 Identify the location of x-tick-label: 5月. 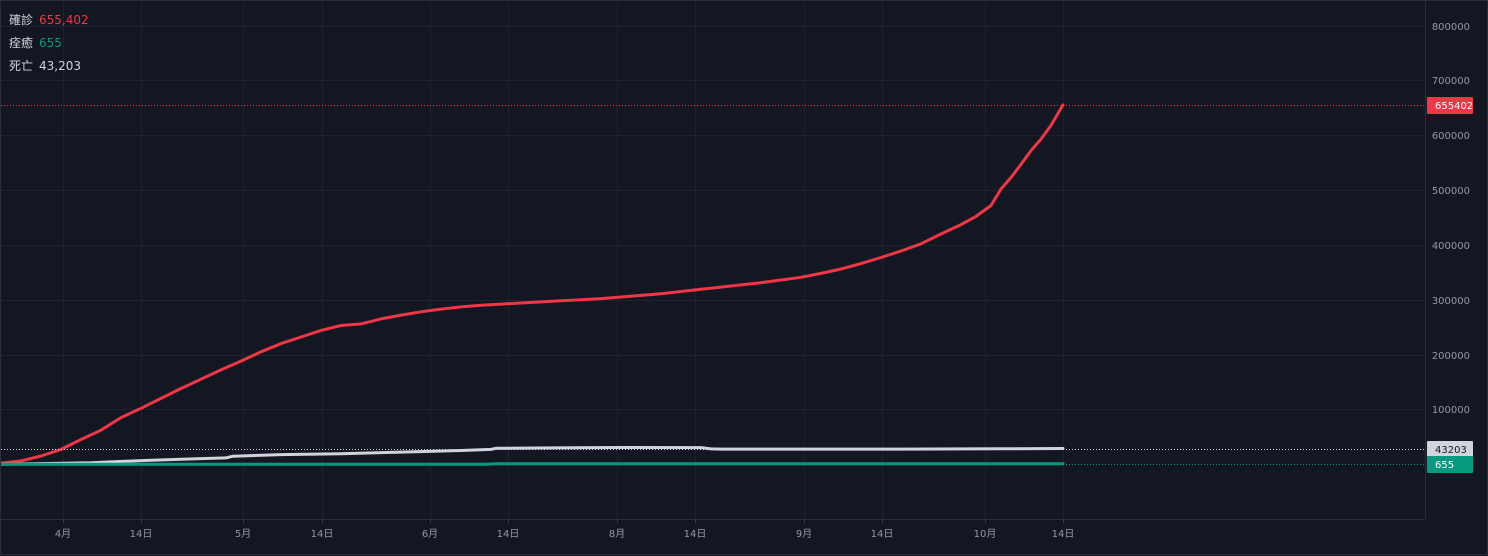
(243, 534).